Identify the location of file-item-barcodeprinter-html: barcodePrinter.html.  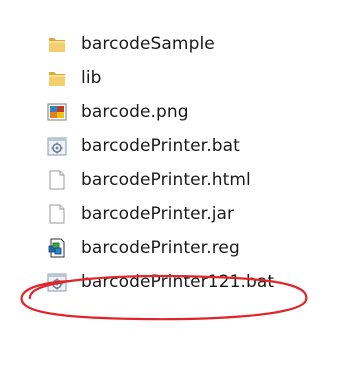
(196, 180).